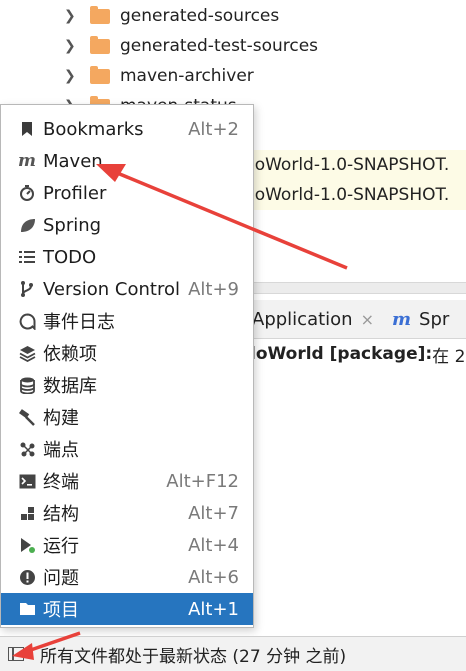 This screenshot has width=466, height=671. What do you see at coordinates (93, 129) in the screenshot?
I see `menu-item-label: Bookmarks` at bounding box center [93, 129].